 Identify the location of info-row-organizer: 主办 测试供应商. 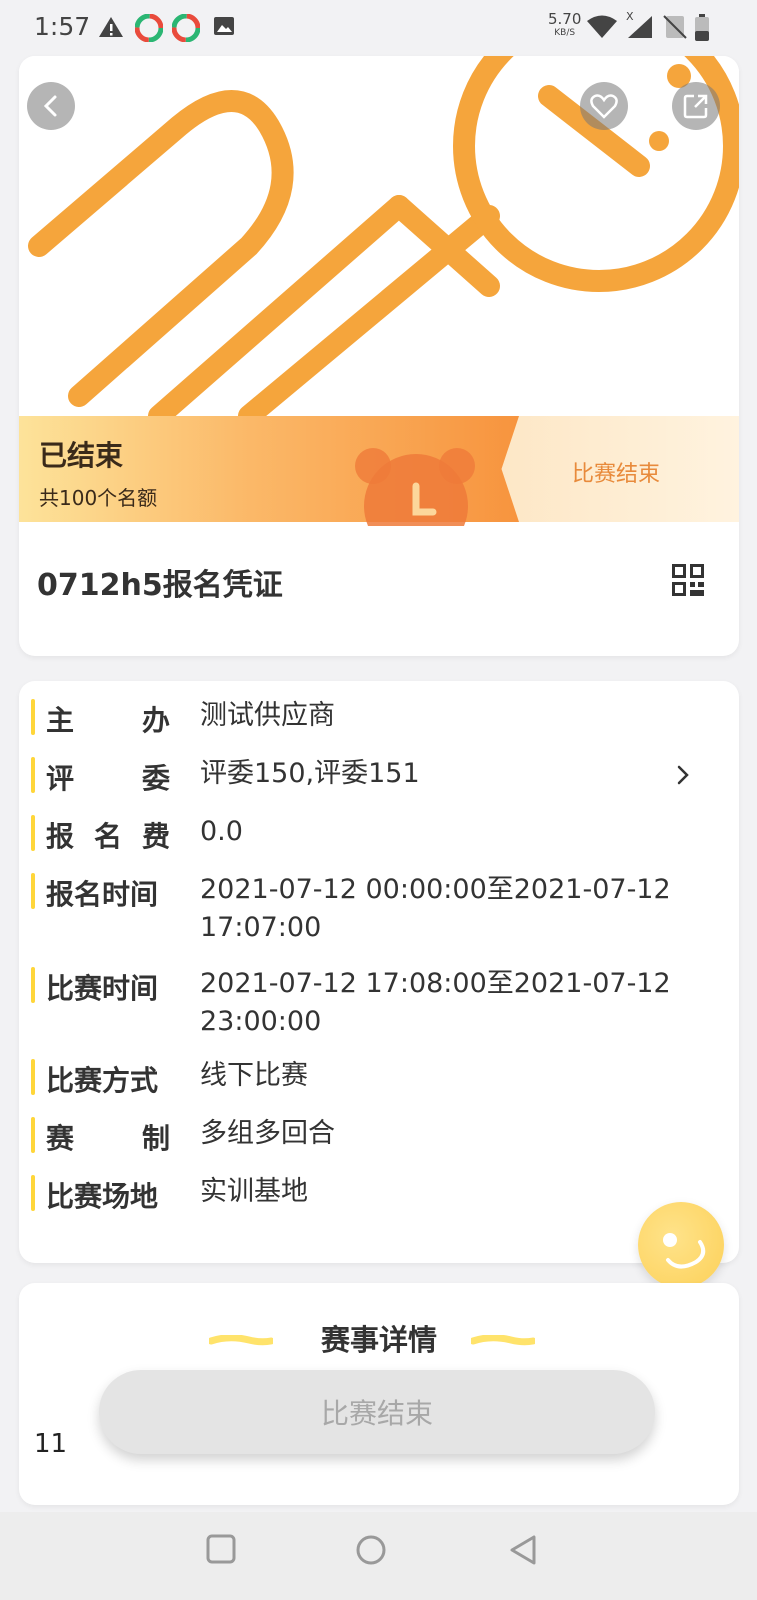
(379, 717).